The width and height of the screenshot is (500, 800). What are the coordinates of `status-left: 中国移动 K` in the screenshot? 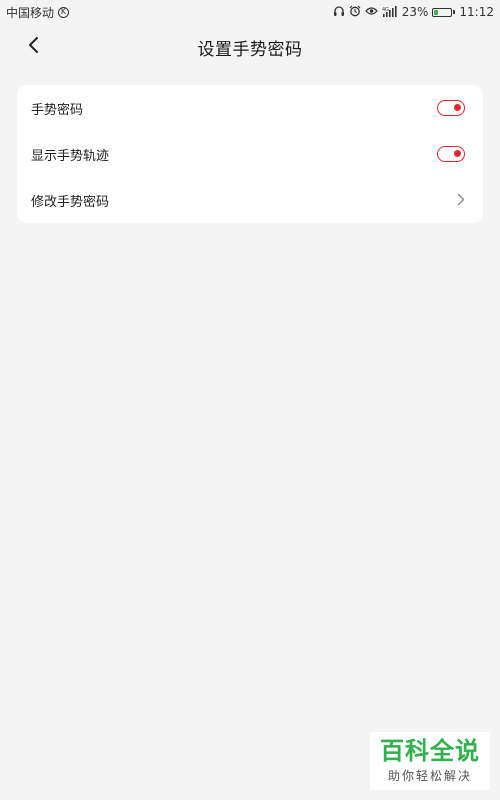 It's located at (38, 12).